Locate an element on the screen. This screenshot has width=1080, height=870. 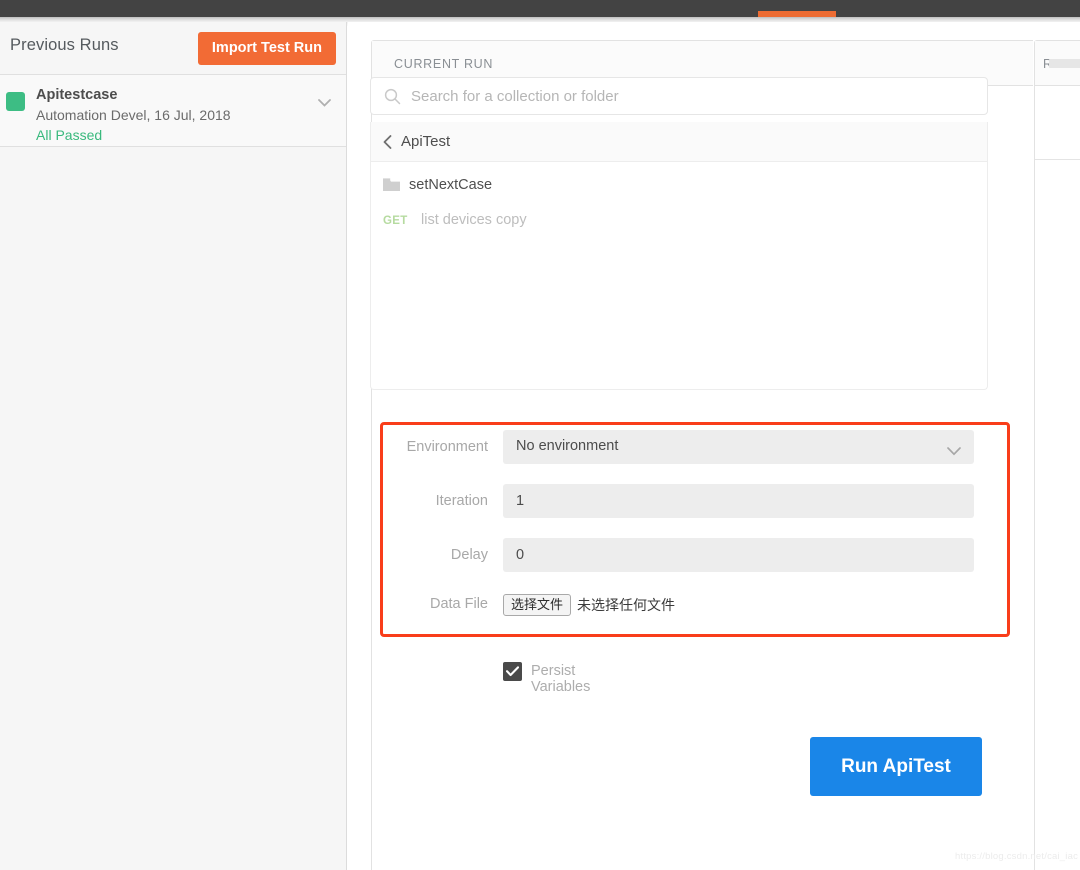
results-panel: RES is located at coordinates (1057, 455).